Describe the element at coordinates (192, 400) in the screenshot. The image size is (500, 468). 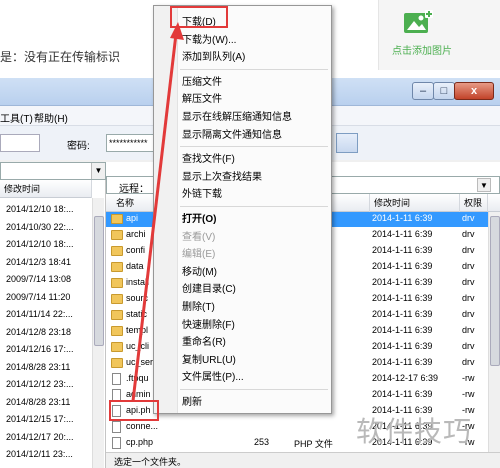
I see `context-menu-item: 刷新` at that location.